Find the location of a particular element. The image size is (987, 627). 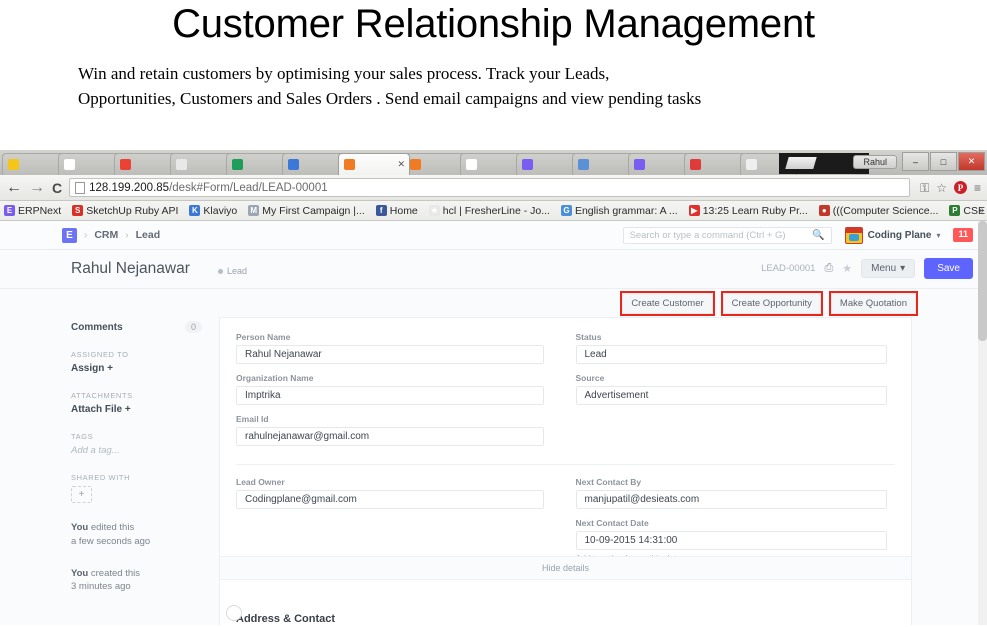

maximize-icon: □ is located at coordinates (943, 161).